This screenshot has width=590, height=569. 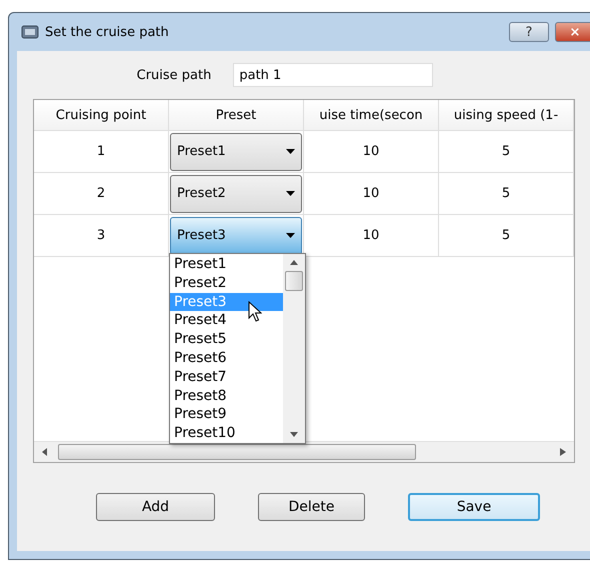 I want to click on help-button: ?, so click(x=529, y=32).